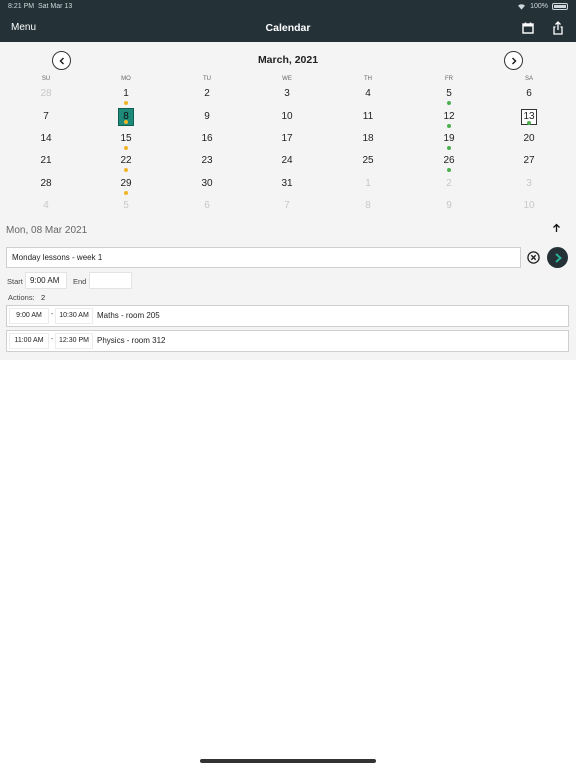 The width and height of the screenshot is (576, 768). What do you see at coordinates (556, 229) in the screenshot?
I see `collapse-up-arrow-icon` at bounding box center [556, 229].